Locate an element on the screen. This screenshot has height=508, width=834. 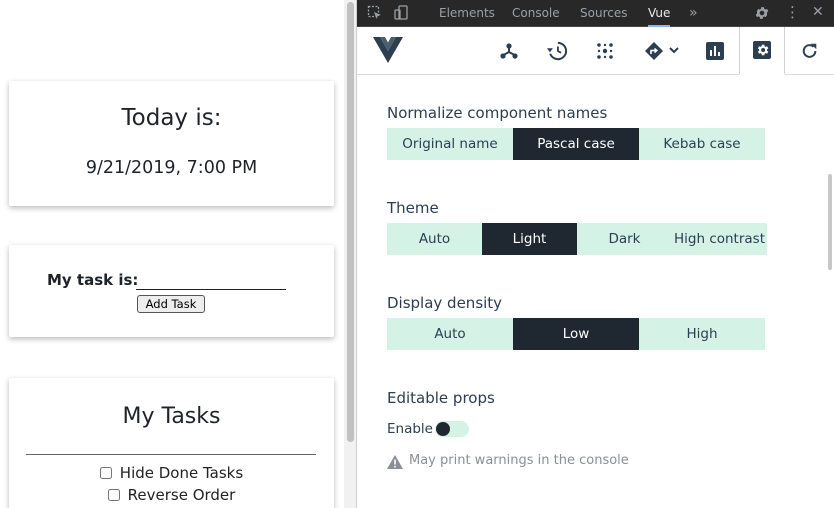
date-value: 9/21/2019, 7:00 PM is located at coordinates (171, 168).